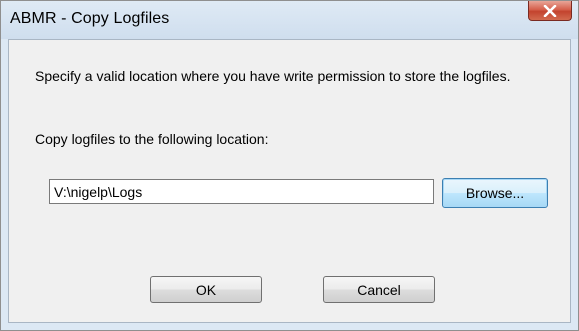 Image resolution: width=579 pixels, height=331 pixels. I want to click on window-title: ABMR - Copy Logfiles, so click(90, 18).